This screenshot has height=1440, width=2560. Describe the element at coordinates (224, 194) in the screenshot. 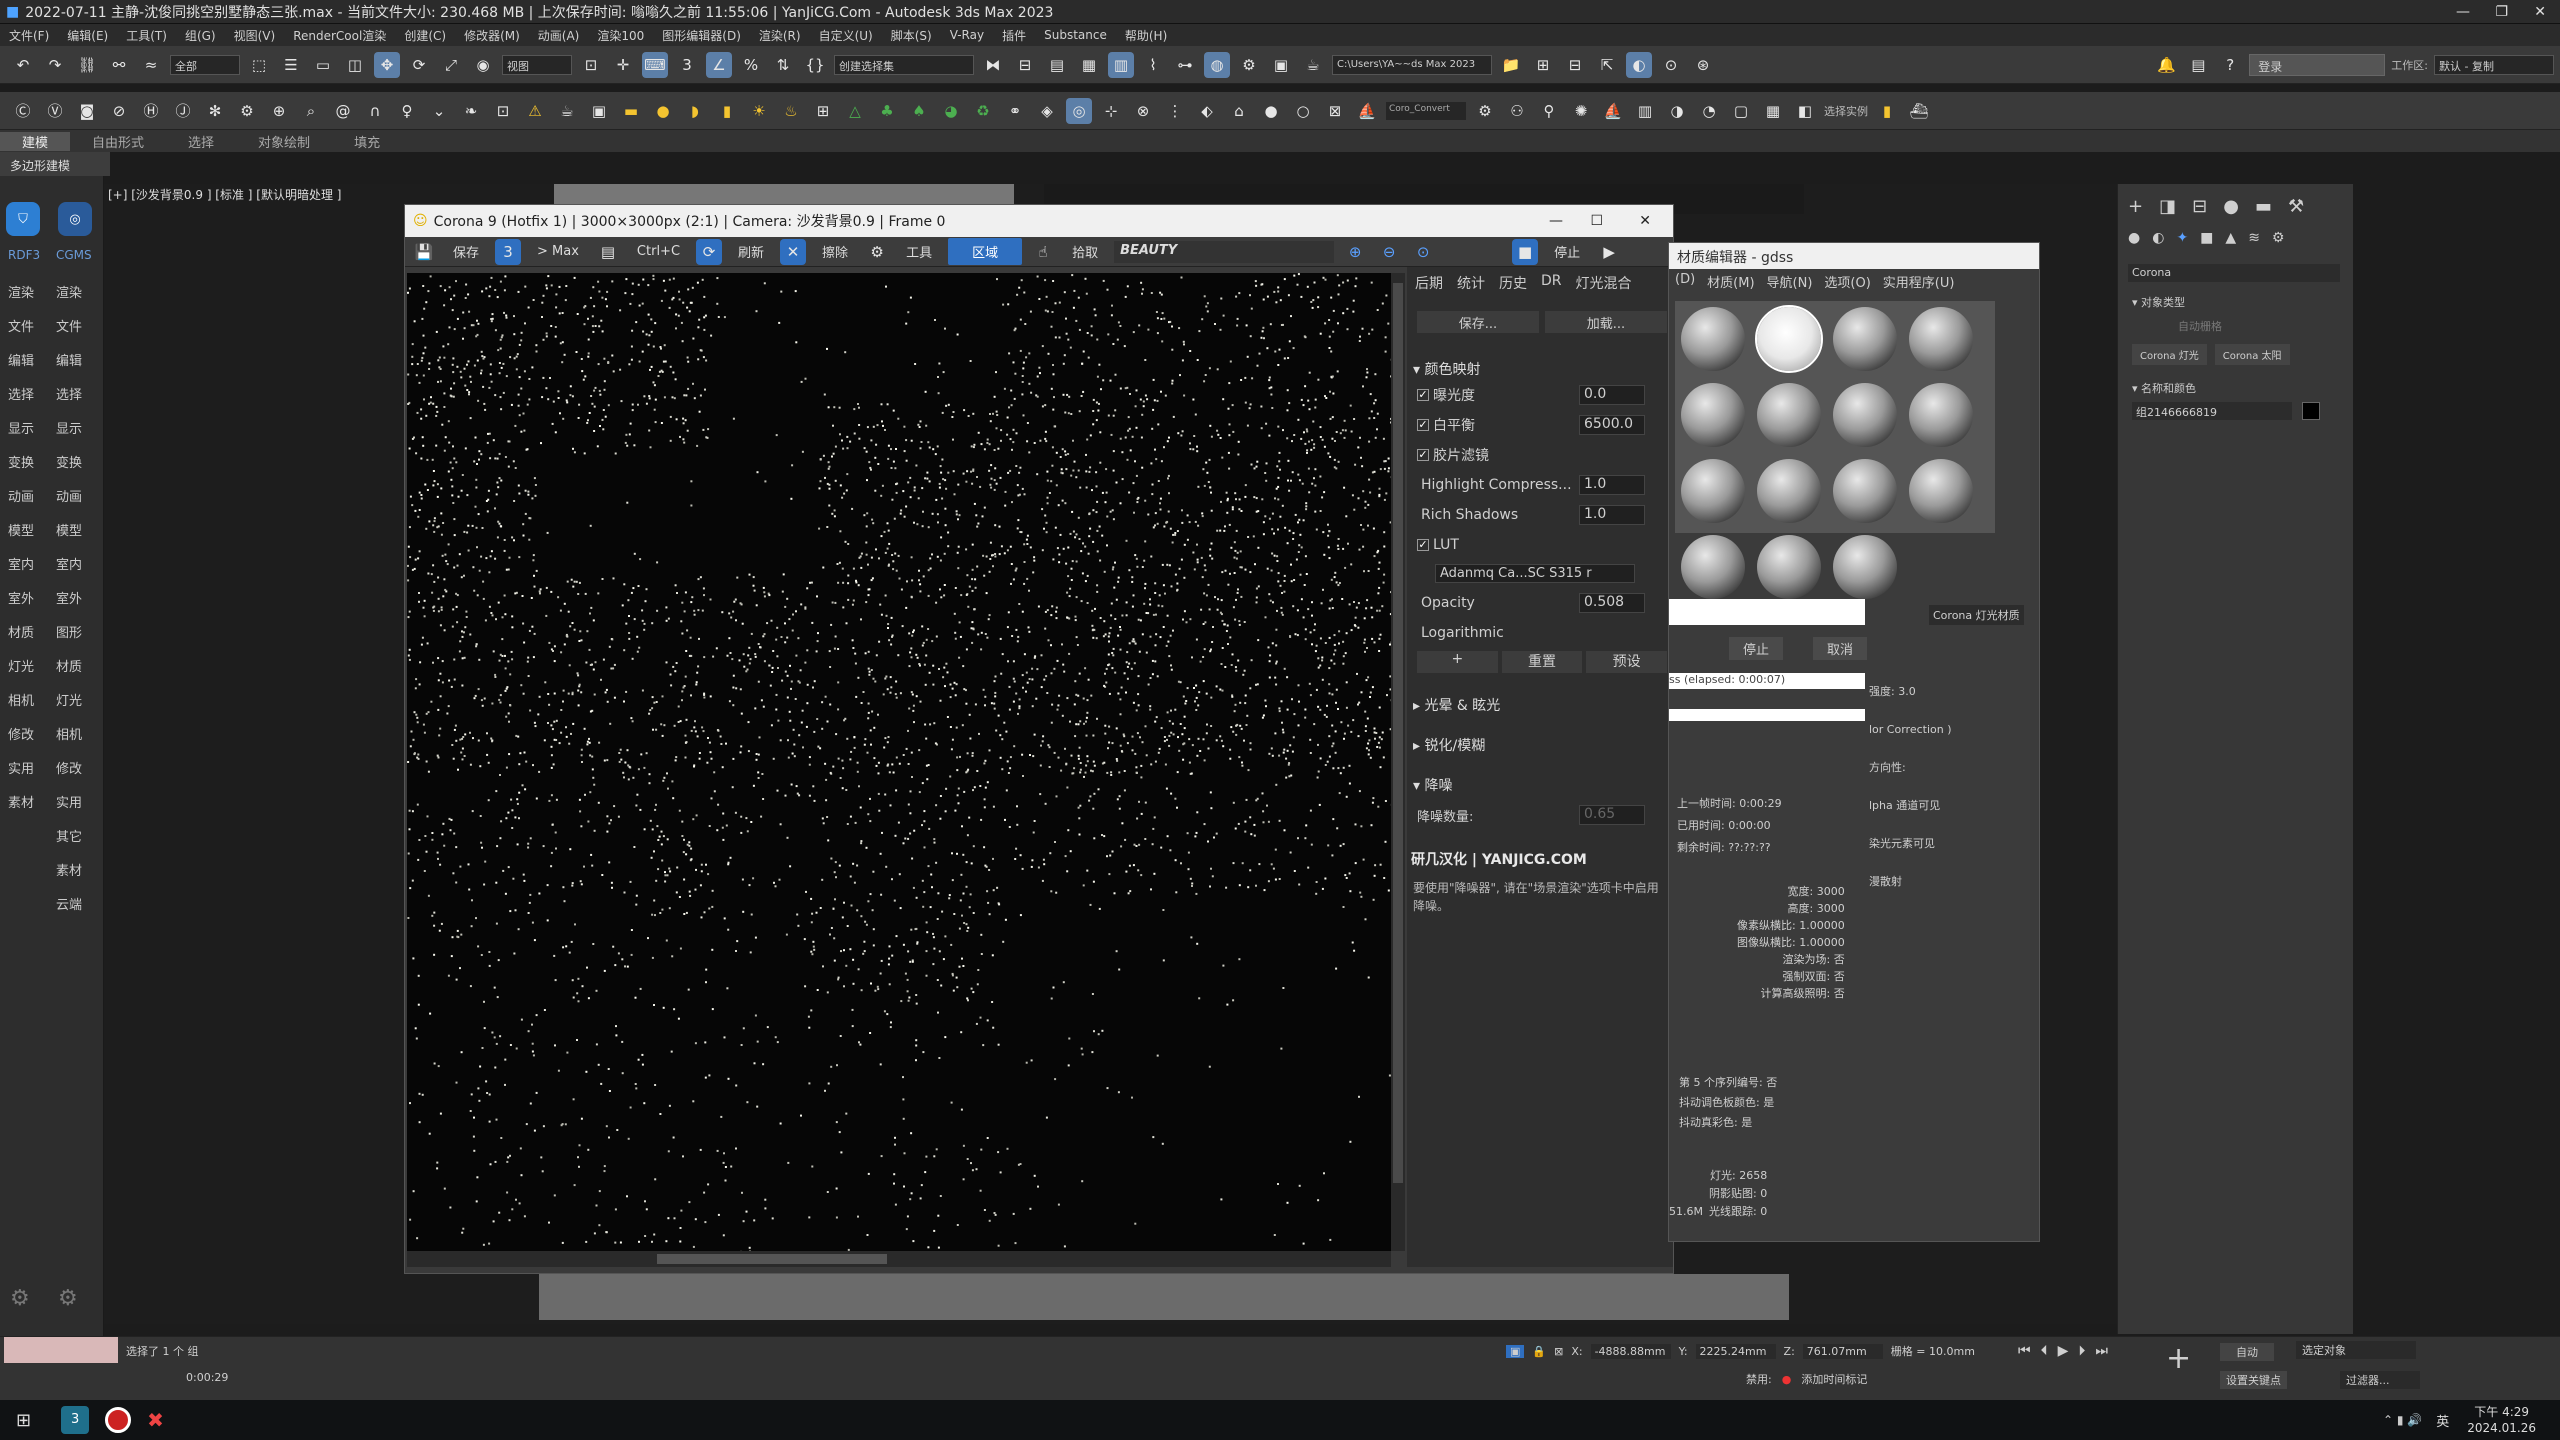

I see `viewport-label: [+] [沙发背景0.9 ] [标准 ] [默认明暗处理 ]` at that location.